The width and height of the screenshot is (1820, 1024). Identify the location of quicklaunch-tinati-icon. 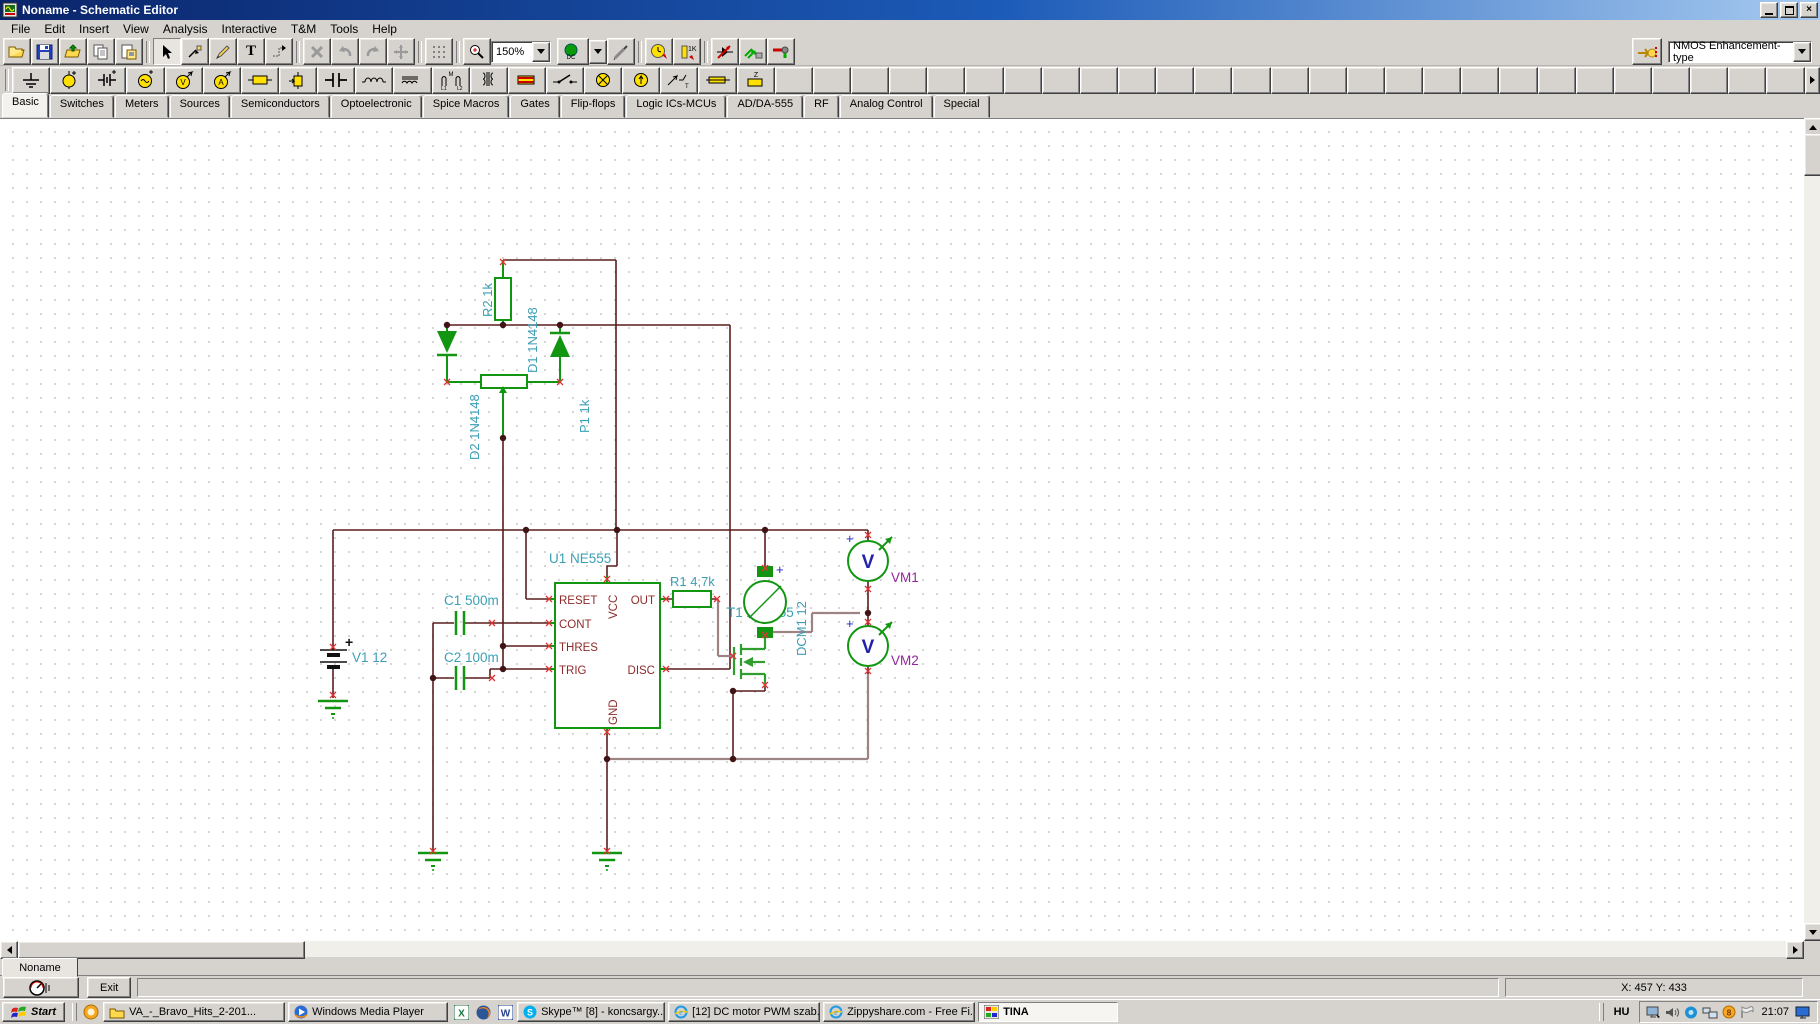
(91, 1012).